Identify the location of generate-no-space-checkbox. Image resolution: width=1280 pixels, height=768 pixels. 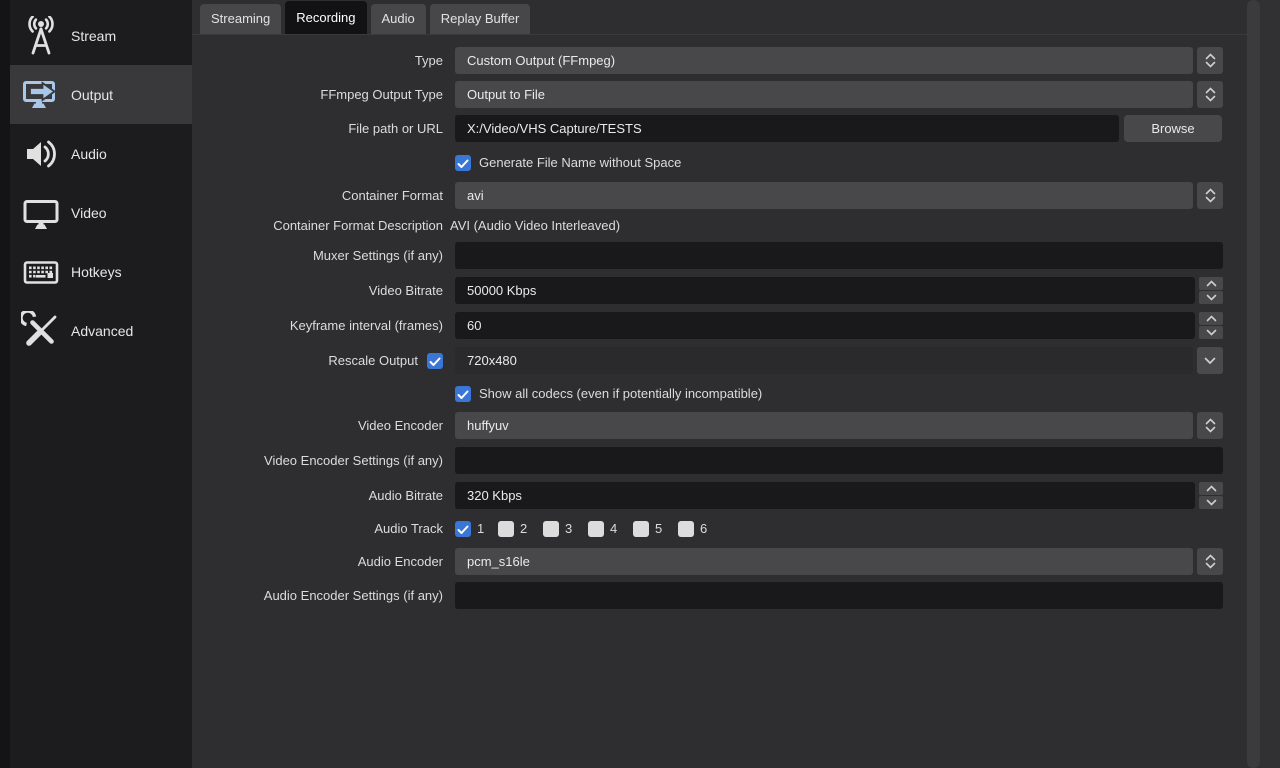
(463, 162).